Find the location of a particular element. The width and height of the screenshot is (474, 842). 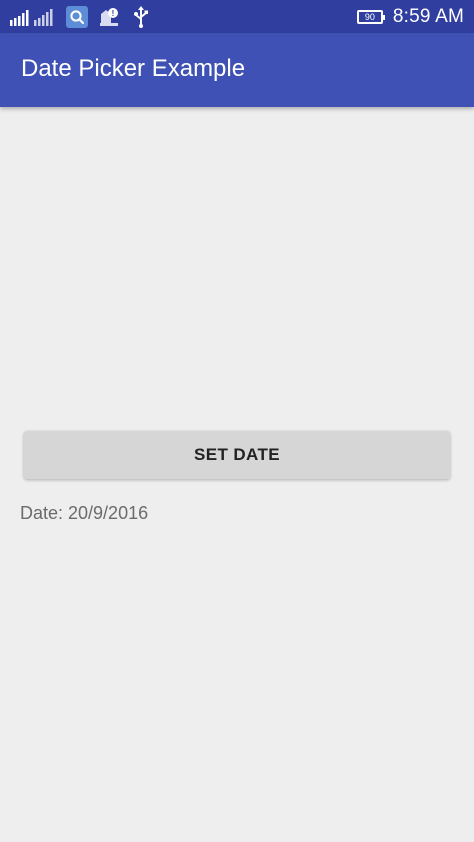

status-icons-left: ! is located at coordinates (81, 17).